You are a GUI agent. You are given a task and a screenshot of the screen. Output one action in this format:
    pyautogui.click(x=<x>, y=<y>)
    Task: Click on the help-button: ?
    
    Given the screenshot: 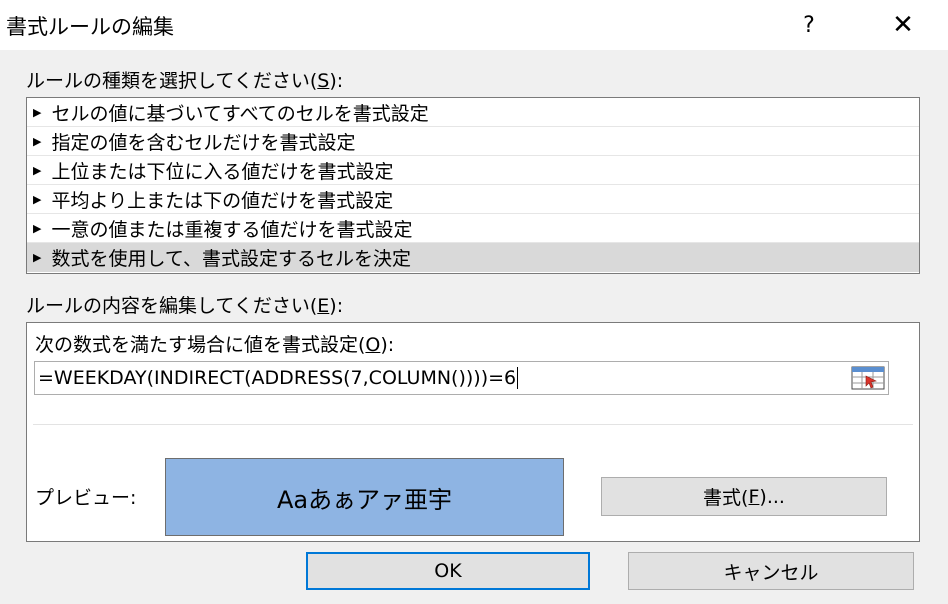 What is the action you would take?
    pyautogui.click(x=809, y=25)
    